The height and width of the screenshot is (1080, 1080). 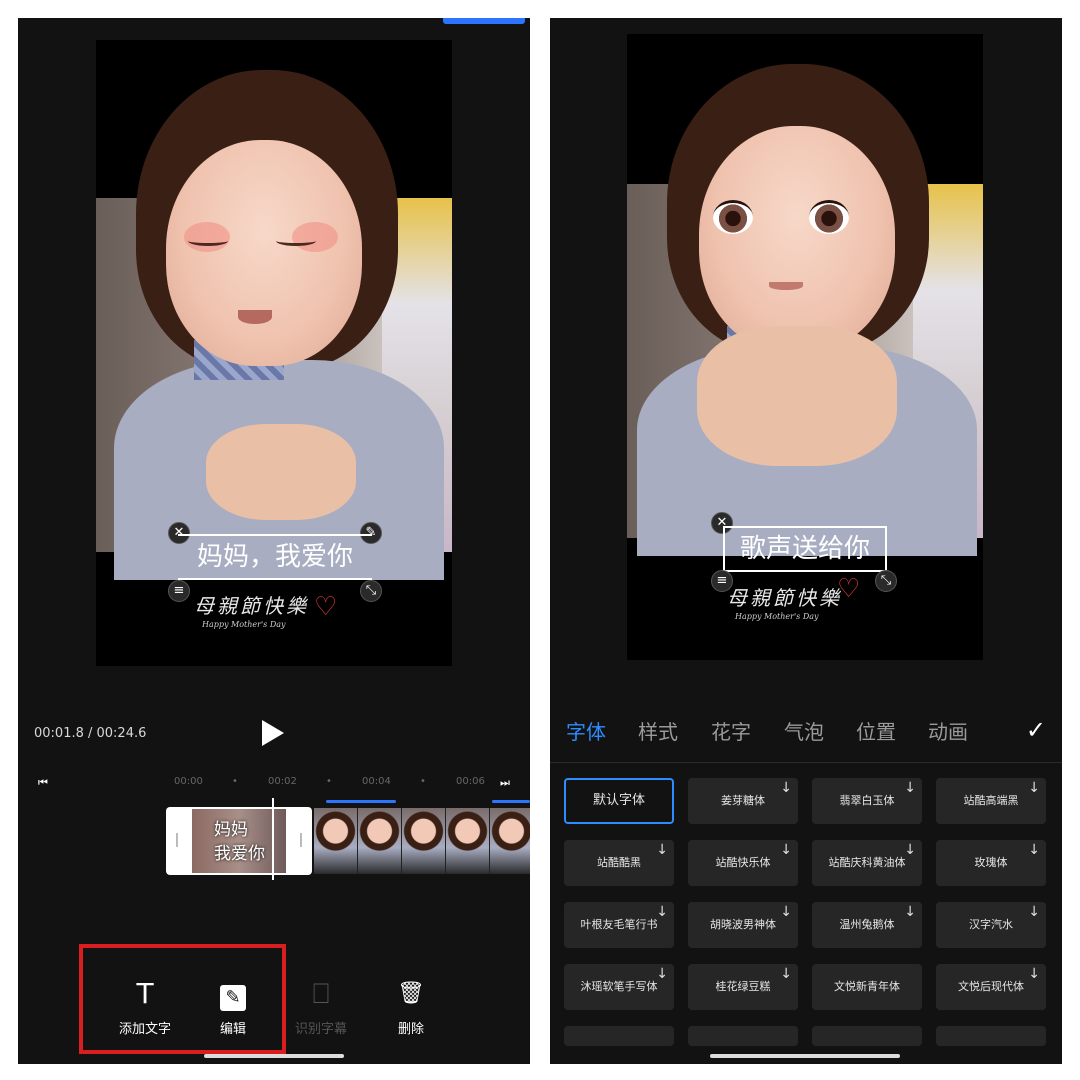 What do you see at coordinates (179, 591) in the screenshot?
I see `align-icon: ≡` at bounding box center [179, 591].